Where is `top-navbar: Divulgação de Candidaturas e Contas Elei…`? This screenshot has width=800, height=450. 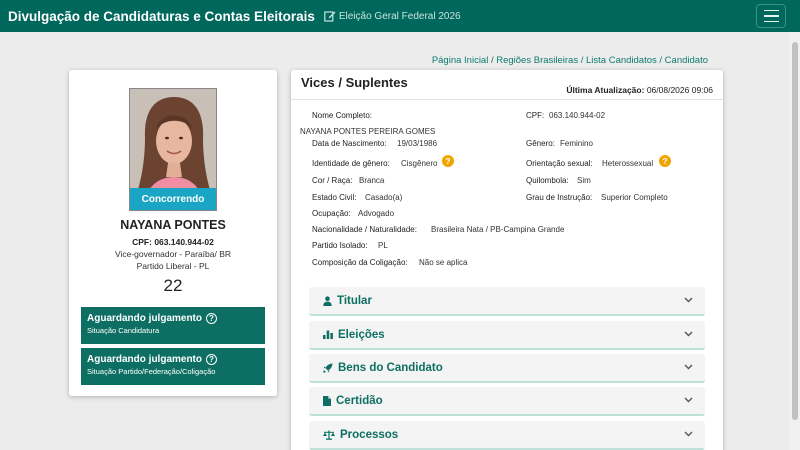 top-navbar: Divulgação de Candidaturas e Contas Elei… is located at coordinates (400, 16).